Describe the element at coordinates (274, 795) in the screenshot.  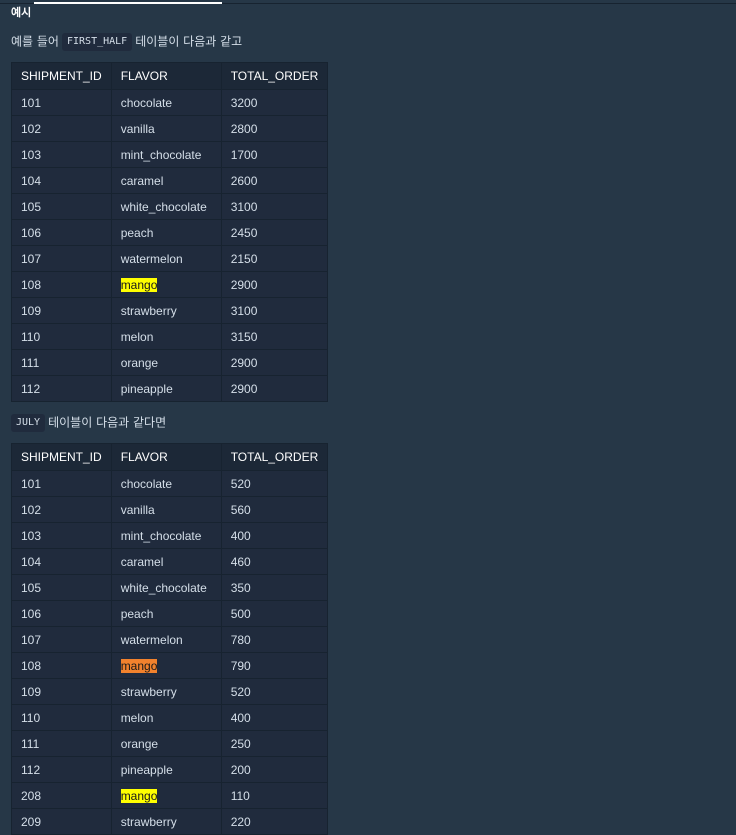
I see `cell-total-order: 110` at that location.